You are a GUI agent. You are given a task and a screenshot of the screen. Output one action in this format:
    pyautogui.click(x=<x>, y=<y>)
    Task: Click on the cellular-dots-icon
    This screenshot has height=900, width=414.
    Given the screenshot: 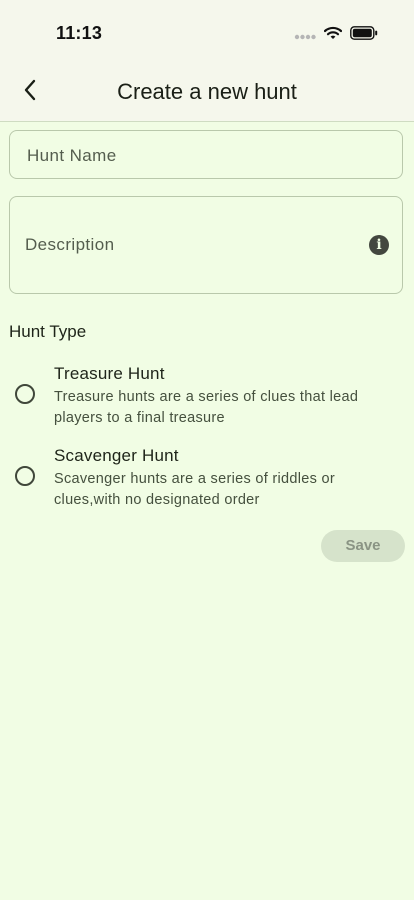 What is the action you would take?
    pyautogui.click(x=305, y=36)
    